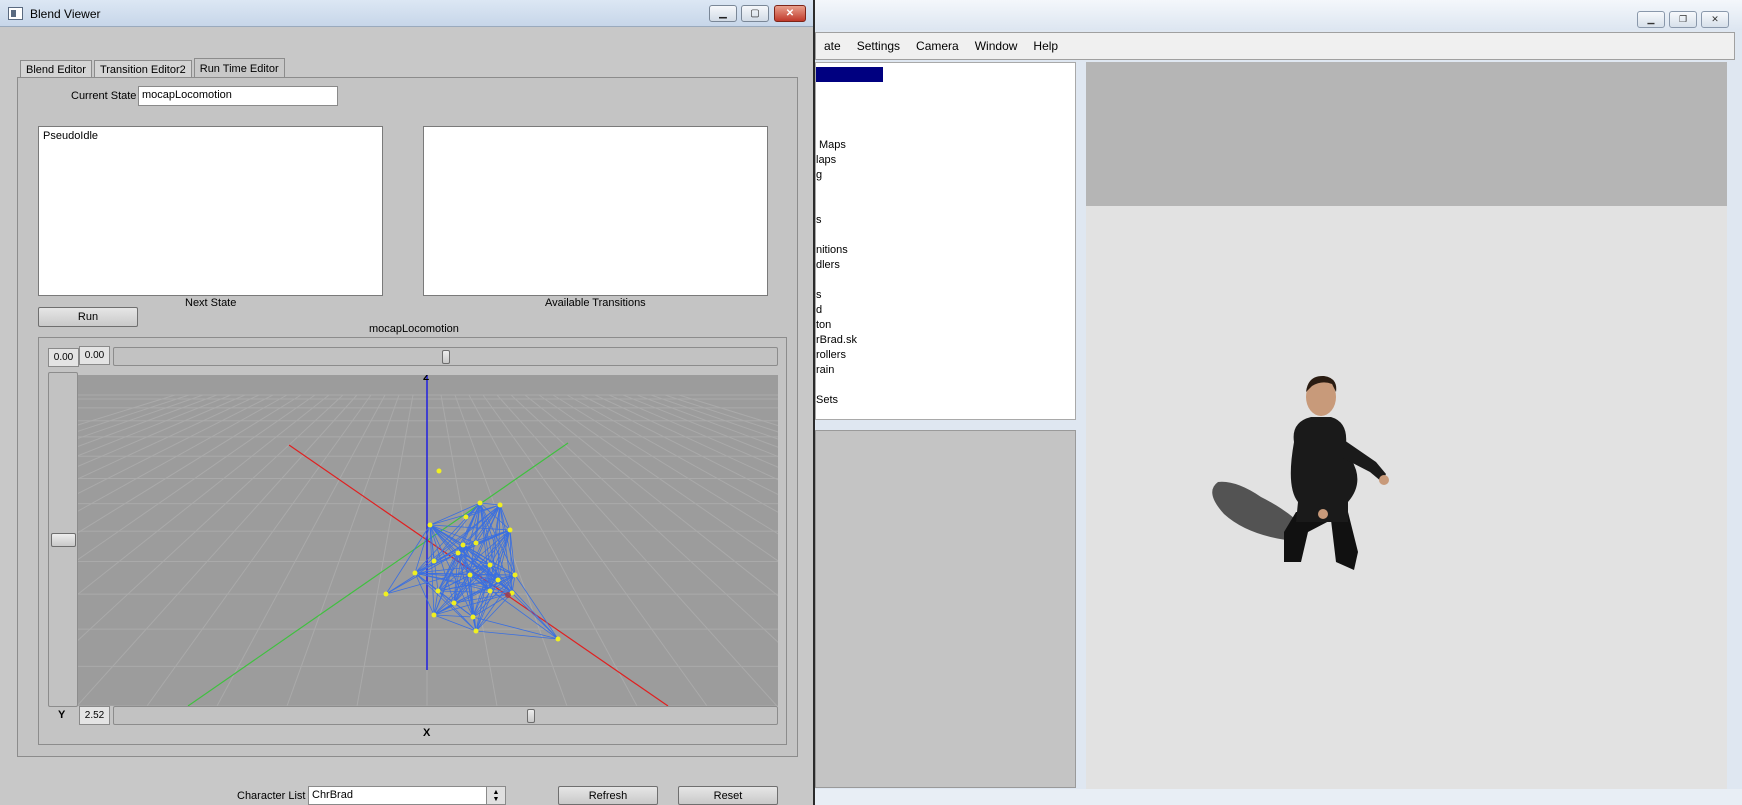 The height and width of the screenshot is (805, 1742). Describe the element at coordinates (831, 355) in the screenshot. I see `tree-item: rollers` at that location.